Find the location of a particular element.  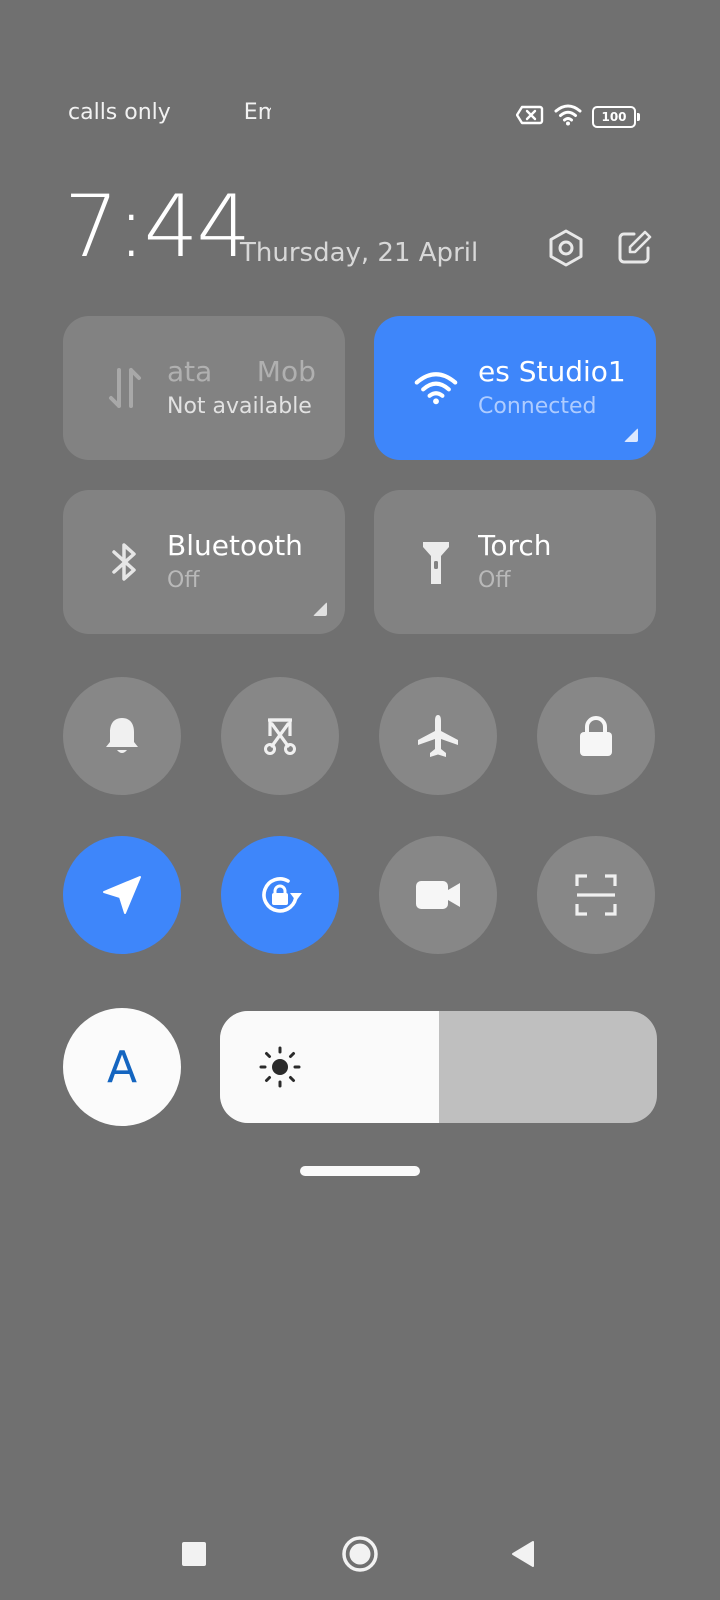

airplane-mode-toggle is located at coordinates (438, 736).